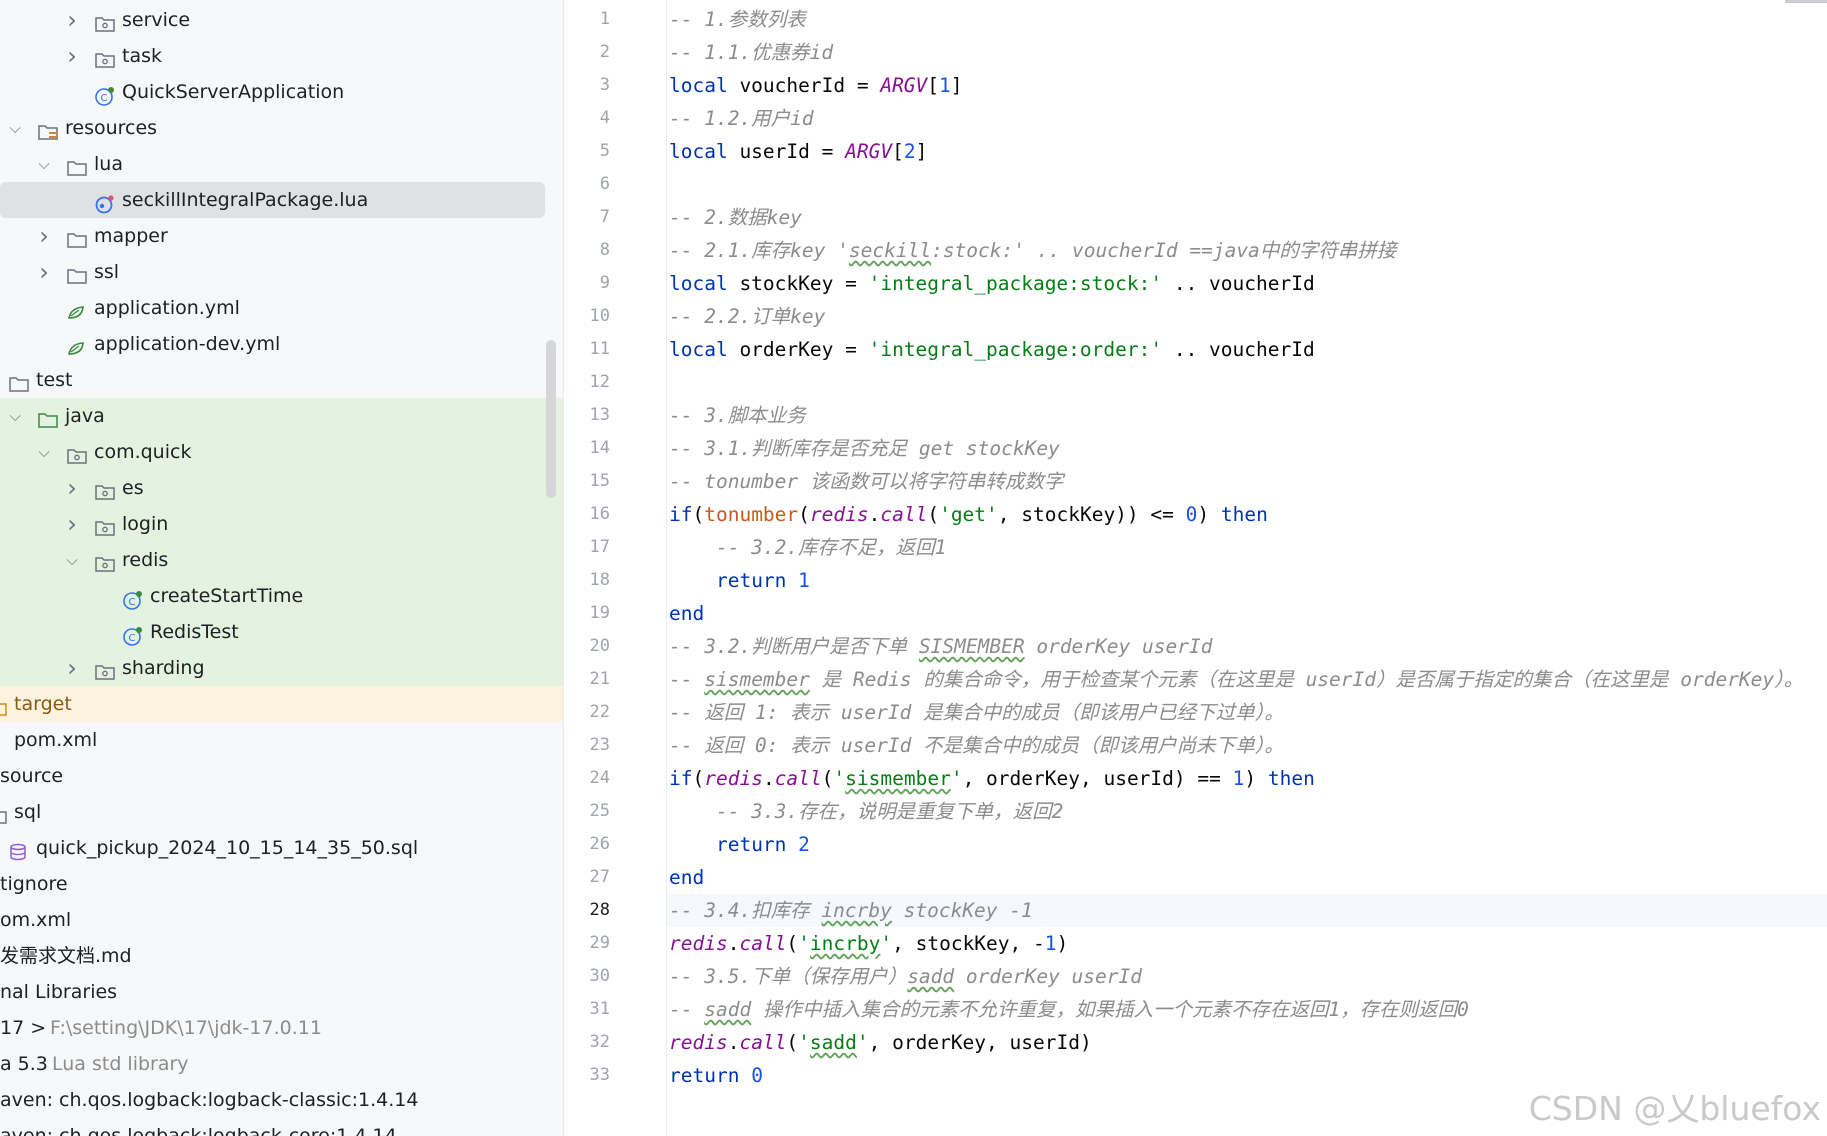 This screenshot has height=1136, width=1827. Describe the element at coordinates (281, 776) in the screenshot. I see `tree-item: source` at that location.